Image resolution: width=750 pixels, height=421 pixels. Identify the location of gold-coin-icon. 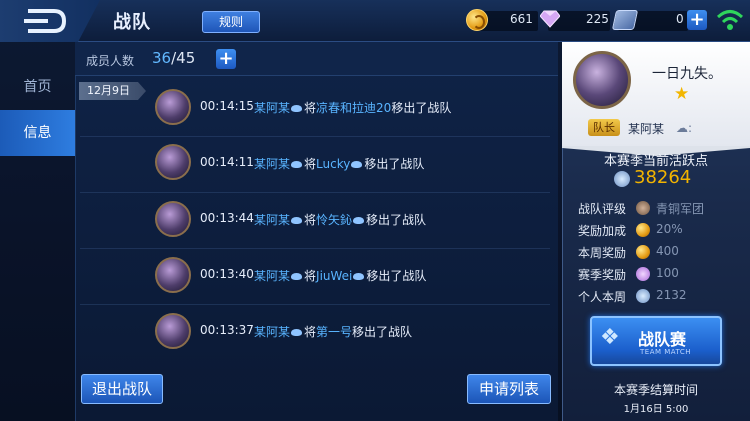
(477, 20).